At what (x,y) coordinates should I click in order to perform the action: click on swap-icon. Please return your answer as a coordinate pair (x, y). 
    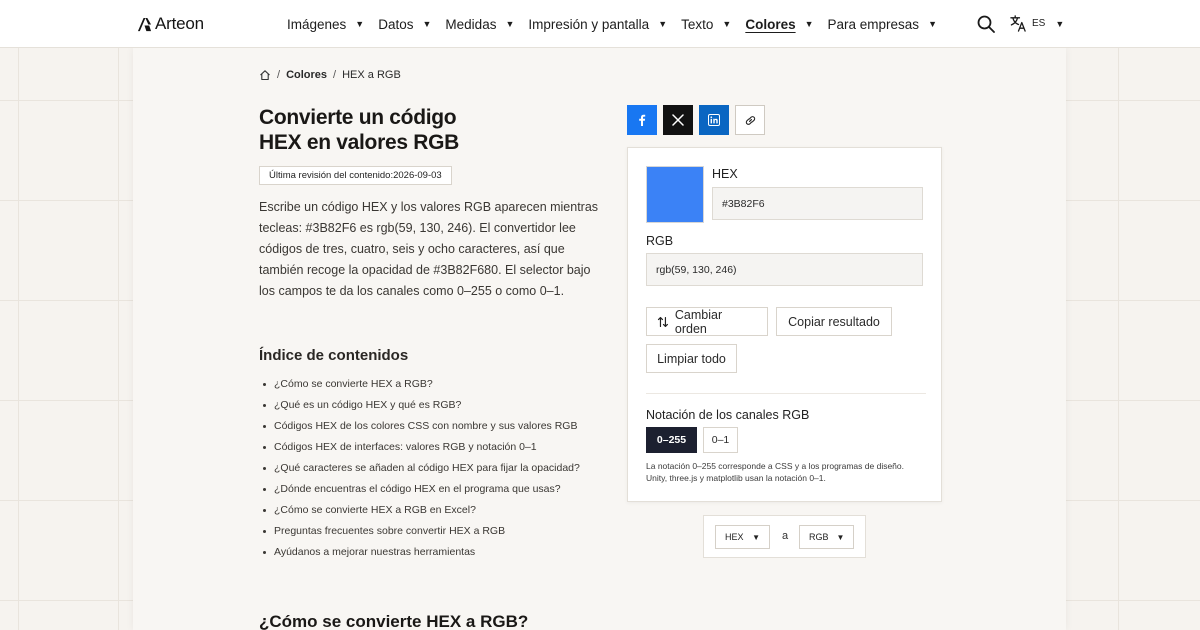
    Looking at the image, I should click on (663, 321).